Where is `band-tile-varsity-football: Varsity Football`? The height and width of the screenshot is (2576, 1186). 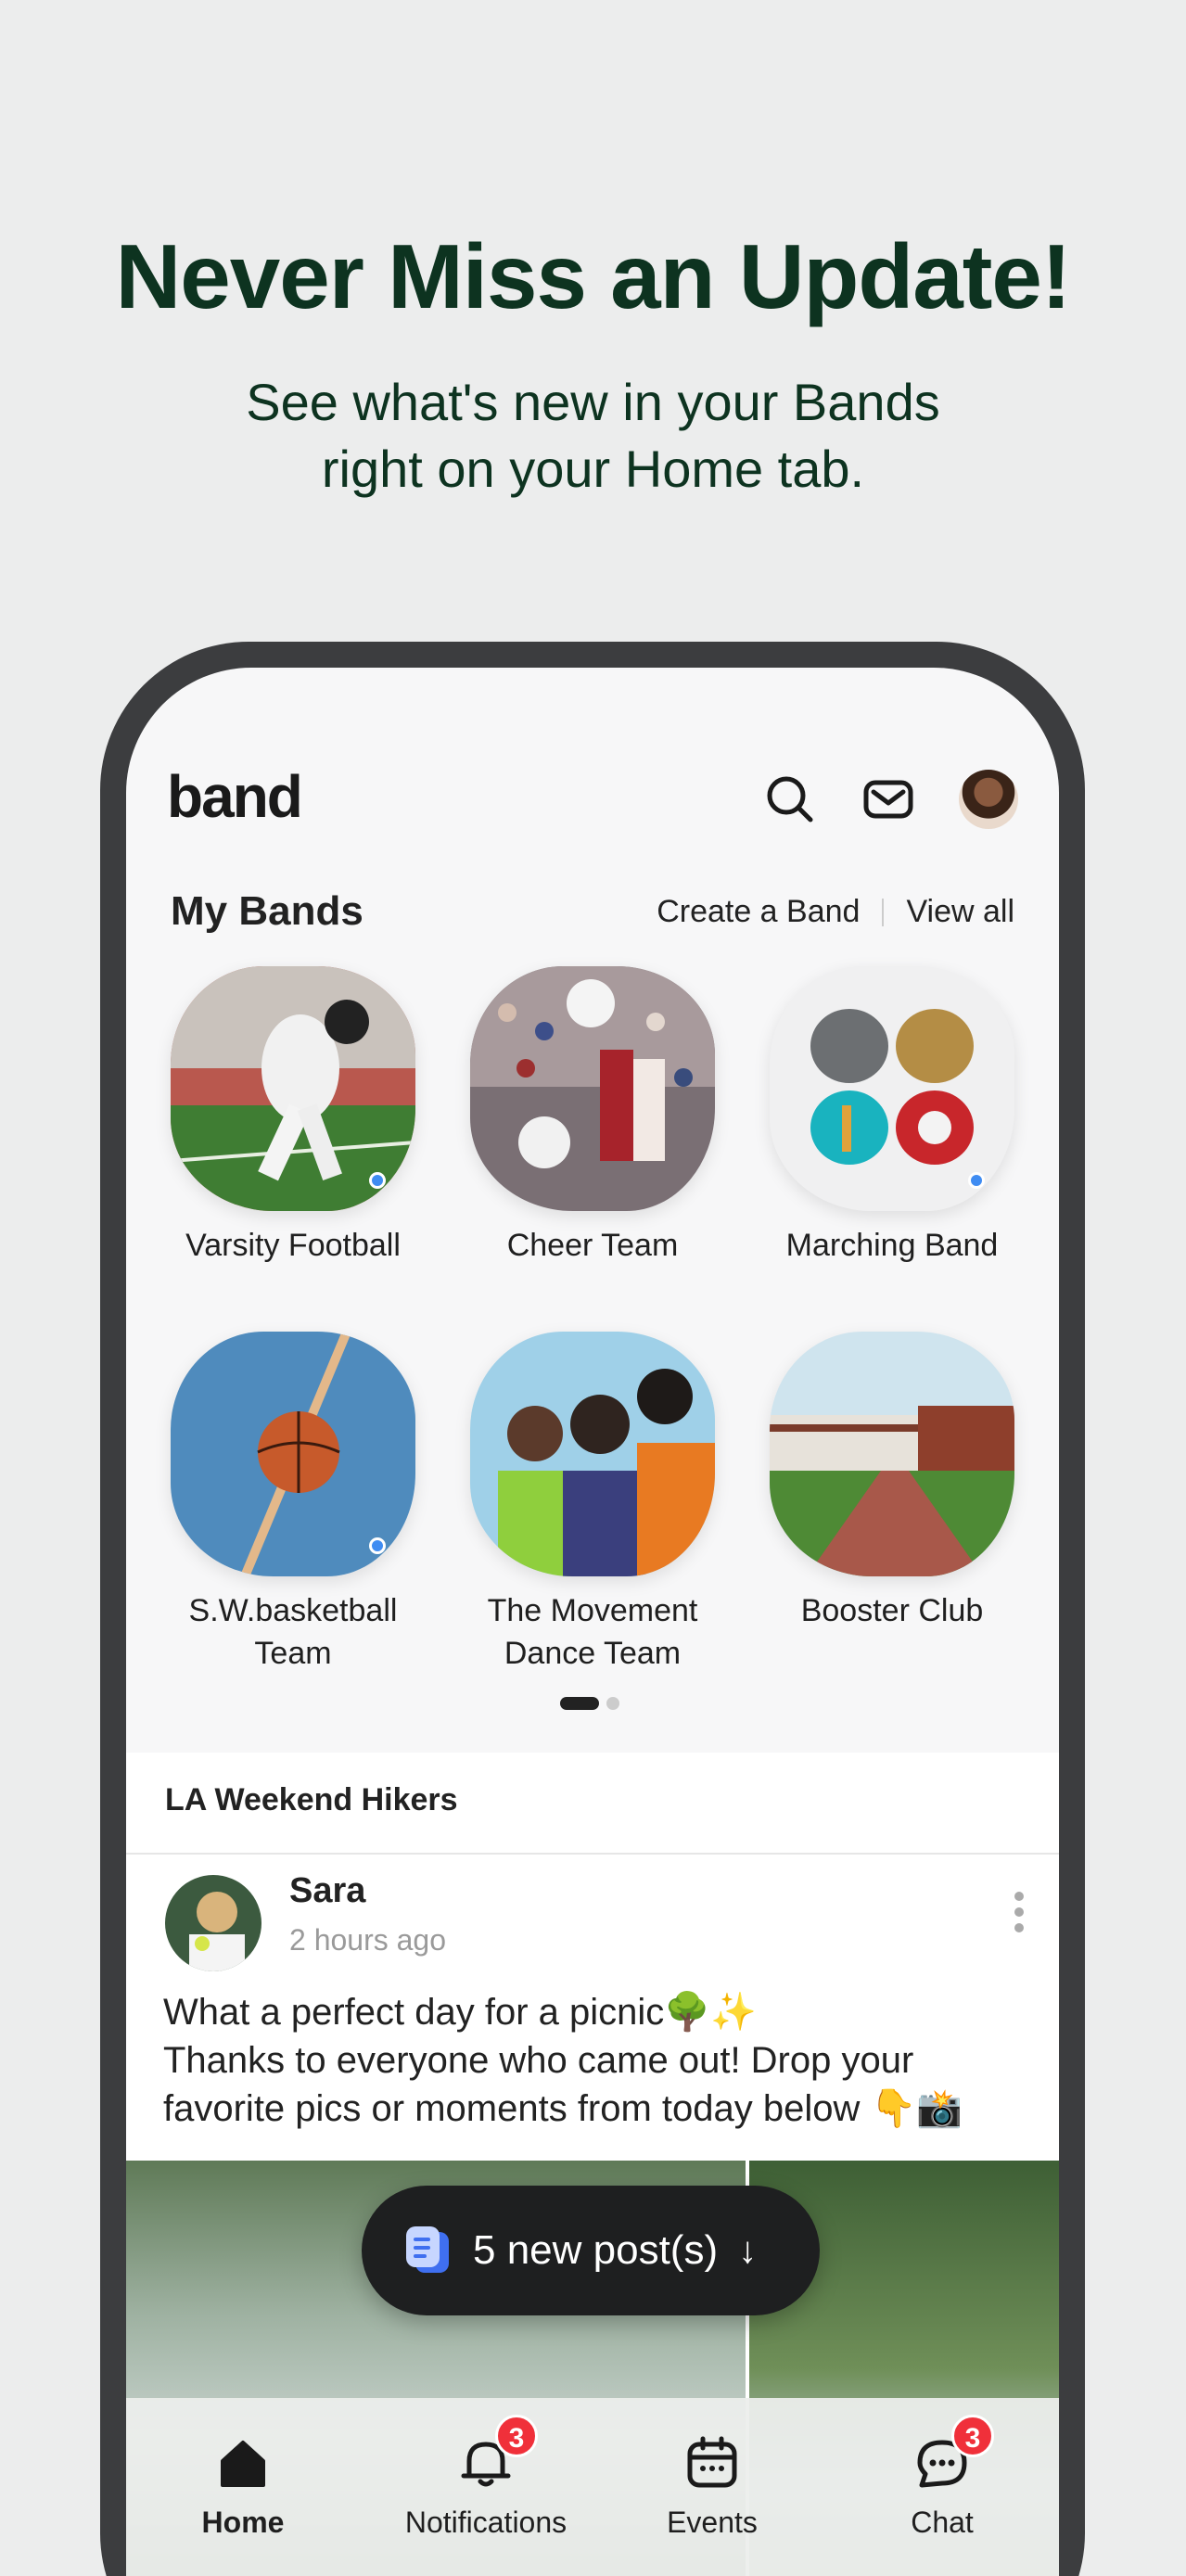 band-tile-varsity-football: Varsity Football is located at coordinates (293, 1116).